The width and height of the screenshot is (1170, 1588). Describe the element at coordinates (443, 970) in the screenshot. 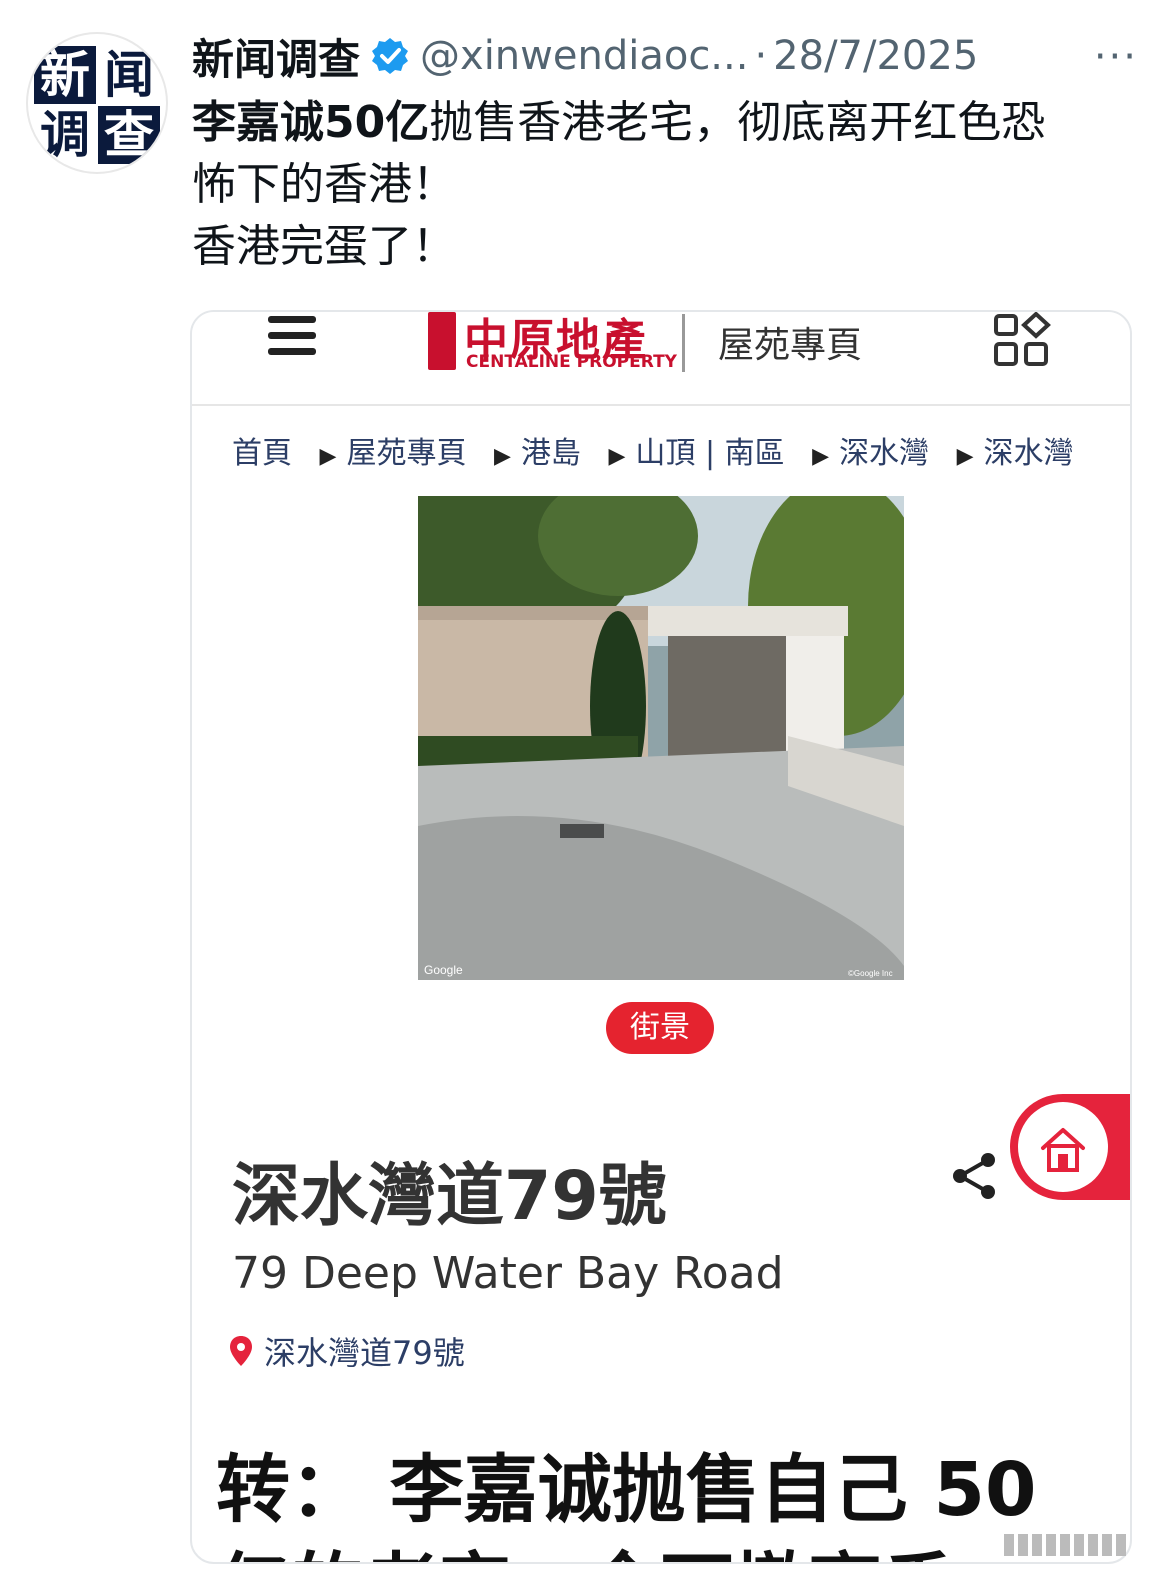

I see `photo-credit: Google` at that location.